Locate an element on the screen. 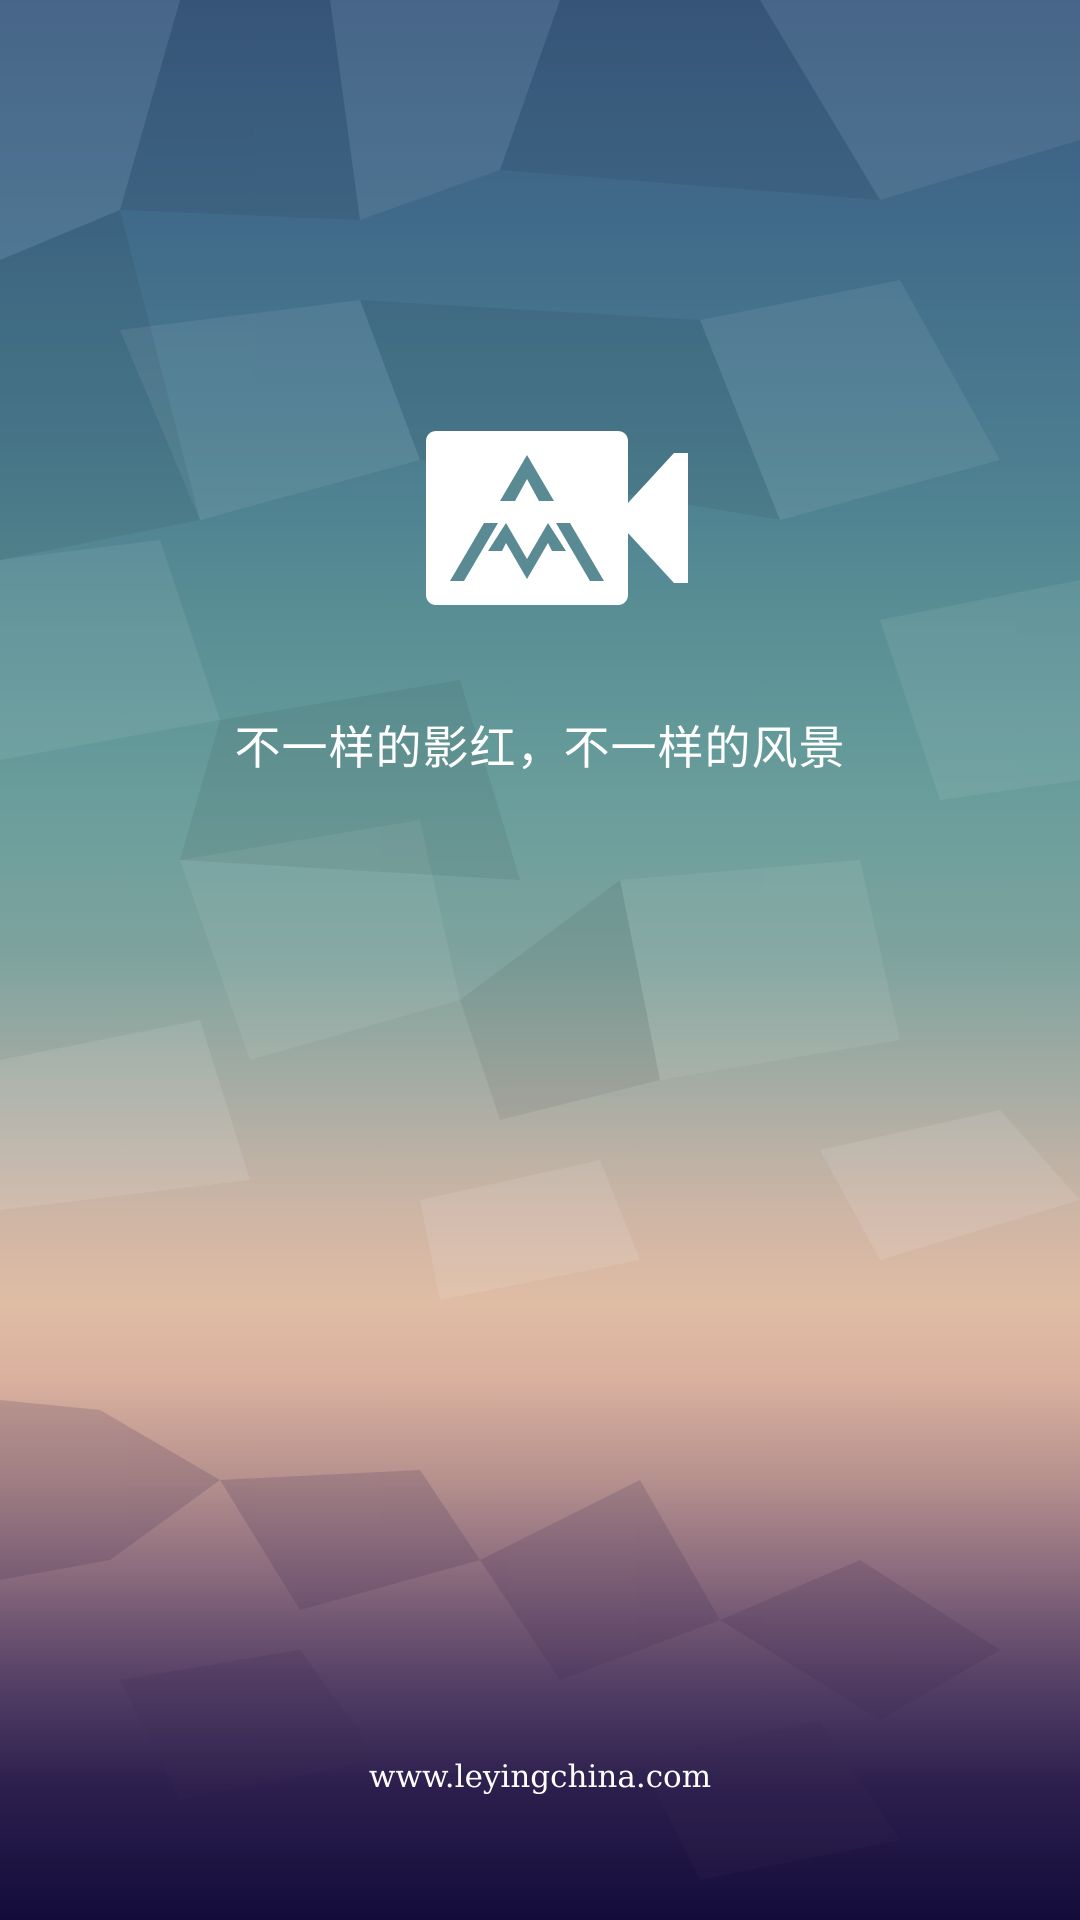 The image size is (1080, 1920). video-camera-logo-icon is located at coordinates (557, 518).